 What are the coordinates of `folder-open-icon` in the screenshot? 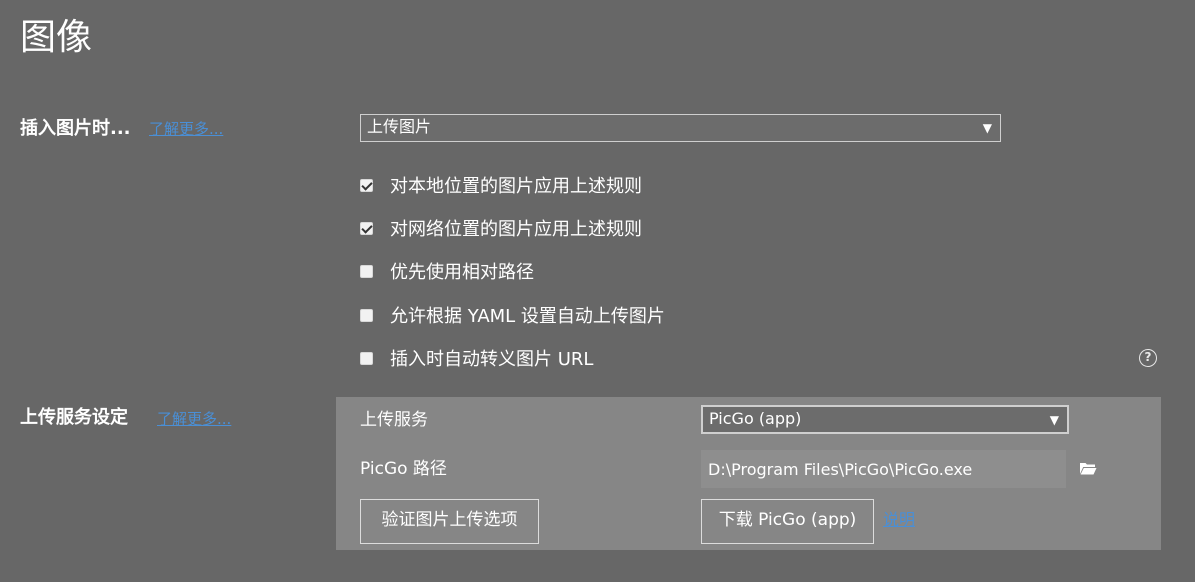 It's located at (1088, 468).